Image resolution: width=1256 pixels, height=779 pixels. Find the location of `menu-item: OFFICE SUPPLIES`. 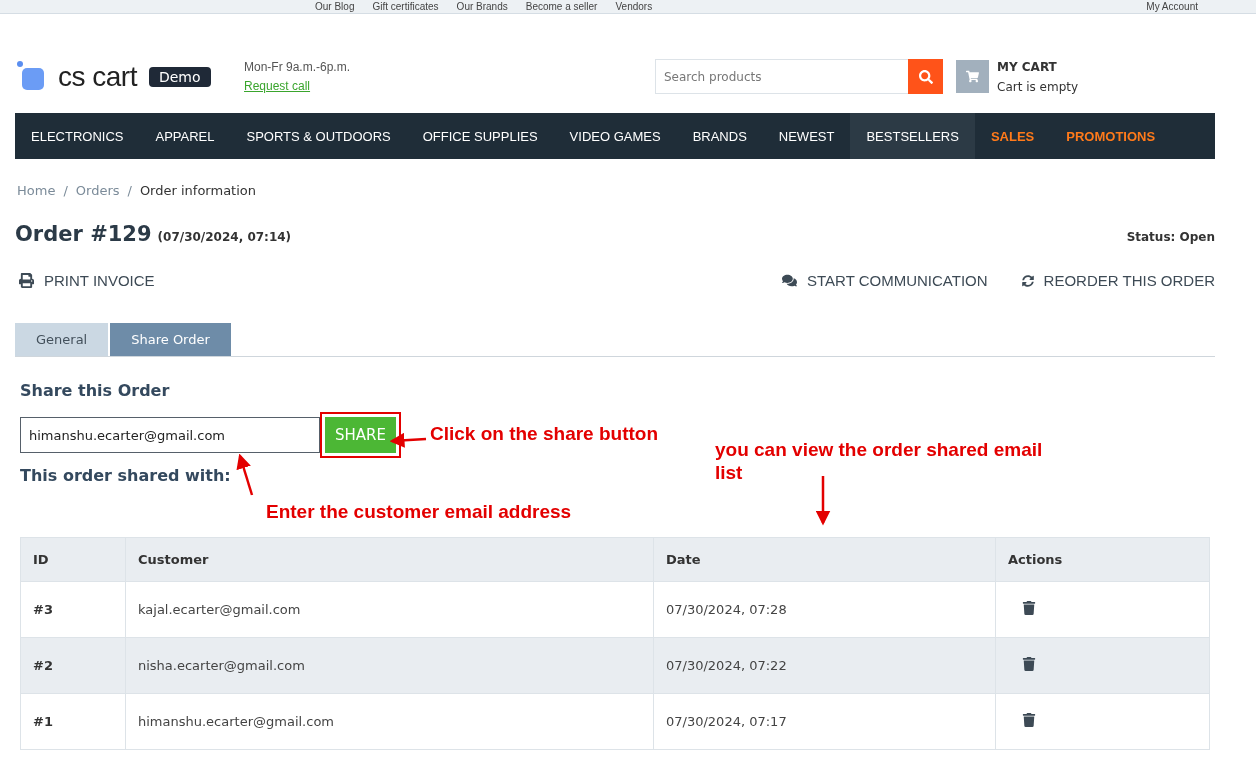

menu-item: OFFICE SUPPLIES is located at coordinates (480, 136).